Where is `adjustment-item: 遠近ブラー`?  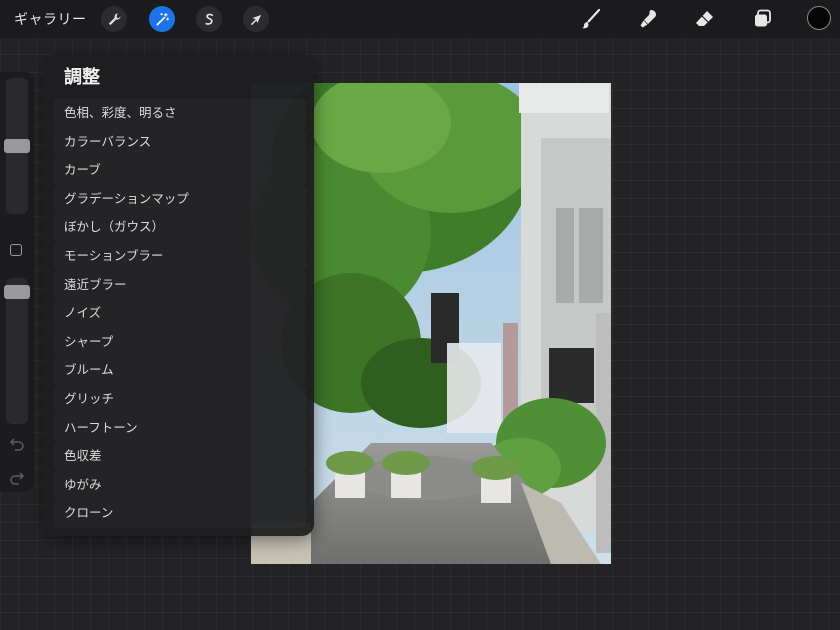
adjustment-item: 遠近ブラー is located at coordinates (180, 285).